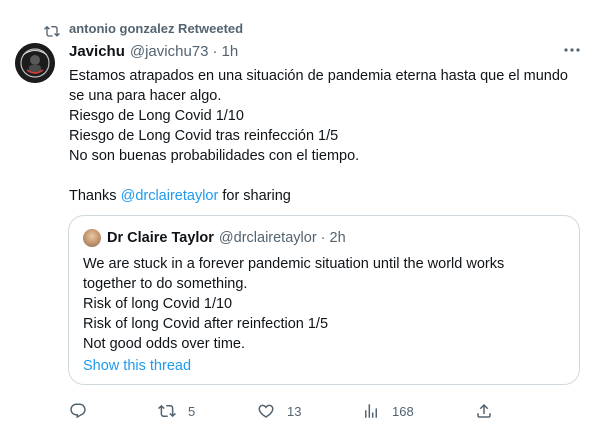 Image resolution: width=598 pixels, height=434 pixels. Describe the element at coordinates (156, 29) in the screenshot. I see `retweet-header: antonio gonzalez Retweeted` at that location.